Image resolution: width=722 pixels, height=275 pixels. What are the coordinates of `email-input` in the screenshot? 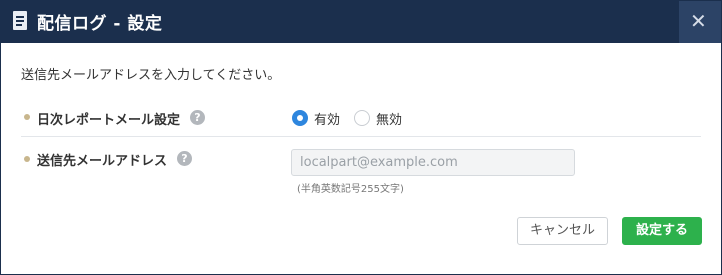 It's located at (433, 162).